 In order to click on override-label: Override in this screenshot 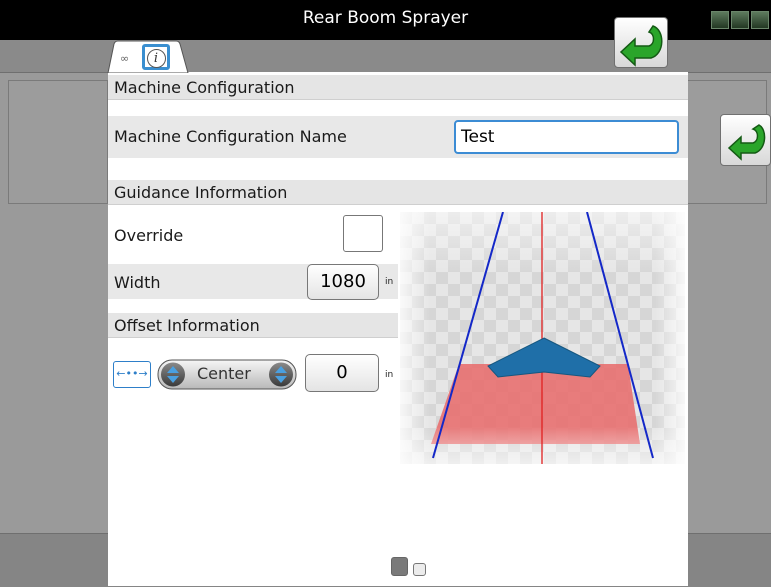, I will do `click(149, 235)`.